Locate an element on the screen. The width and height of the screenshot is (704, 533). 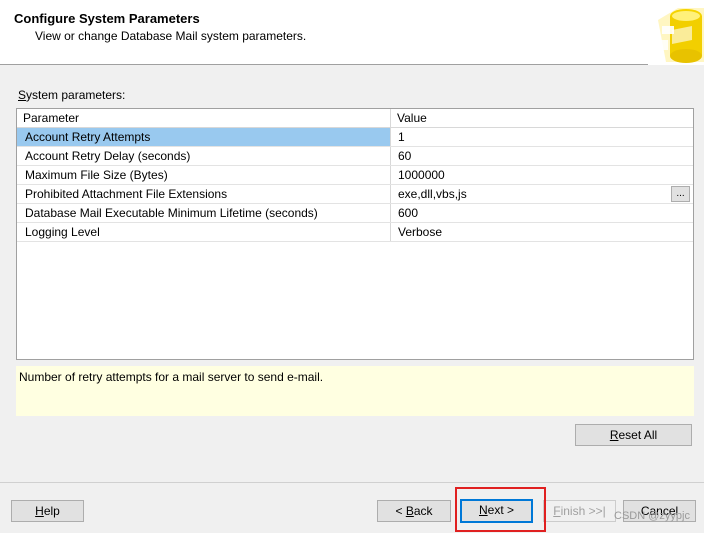
grid-row-account-retry-attempts: Account Retry Attempts 1 is located at coordinates (355, 137).